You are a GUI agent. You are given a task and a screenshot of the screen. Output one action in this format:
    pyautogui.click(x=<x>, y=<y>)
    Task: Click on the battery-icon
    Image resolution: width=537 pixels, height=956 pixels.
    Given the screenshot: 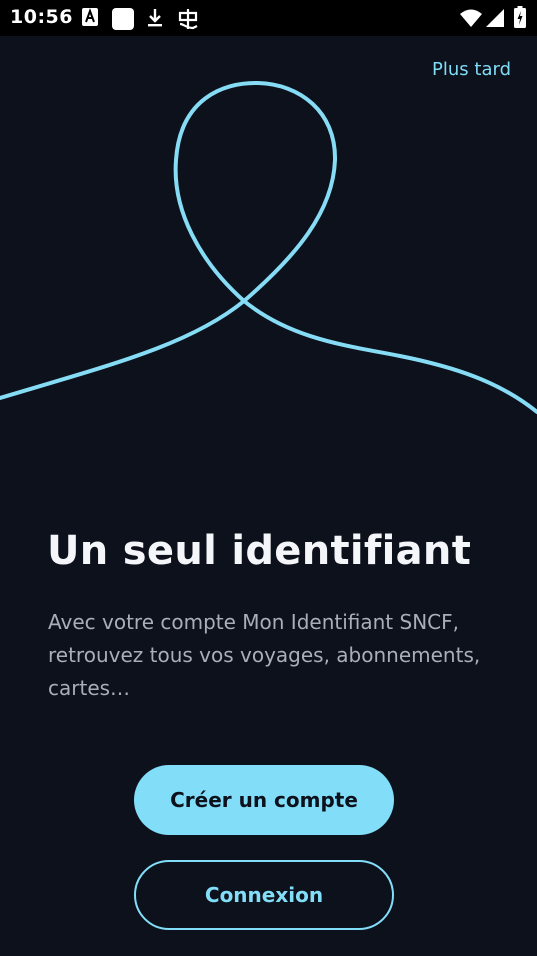 What is the action you would take?
    pyautogui.click(x=520, y=17)
    